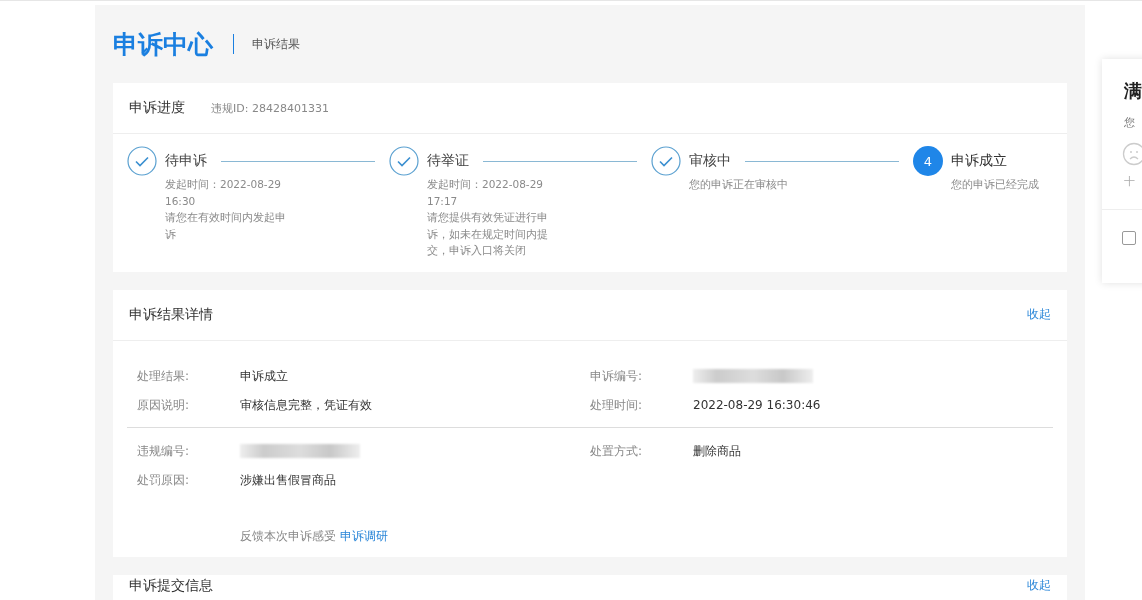 The height and width of the screenshot is (600, 1142). What do you see at coordinates (288, 480) in the screenshot?
I see `field-value: 涉嫌出售假冒商品` at bounding box center [288, 480].